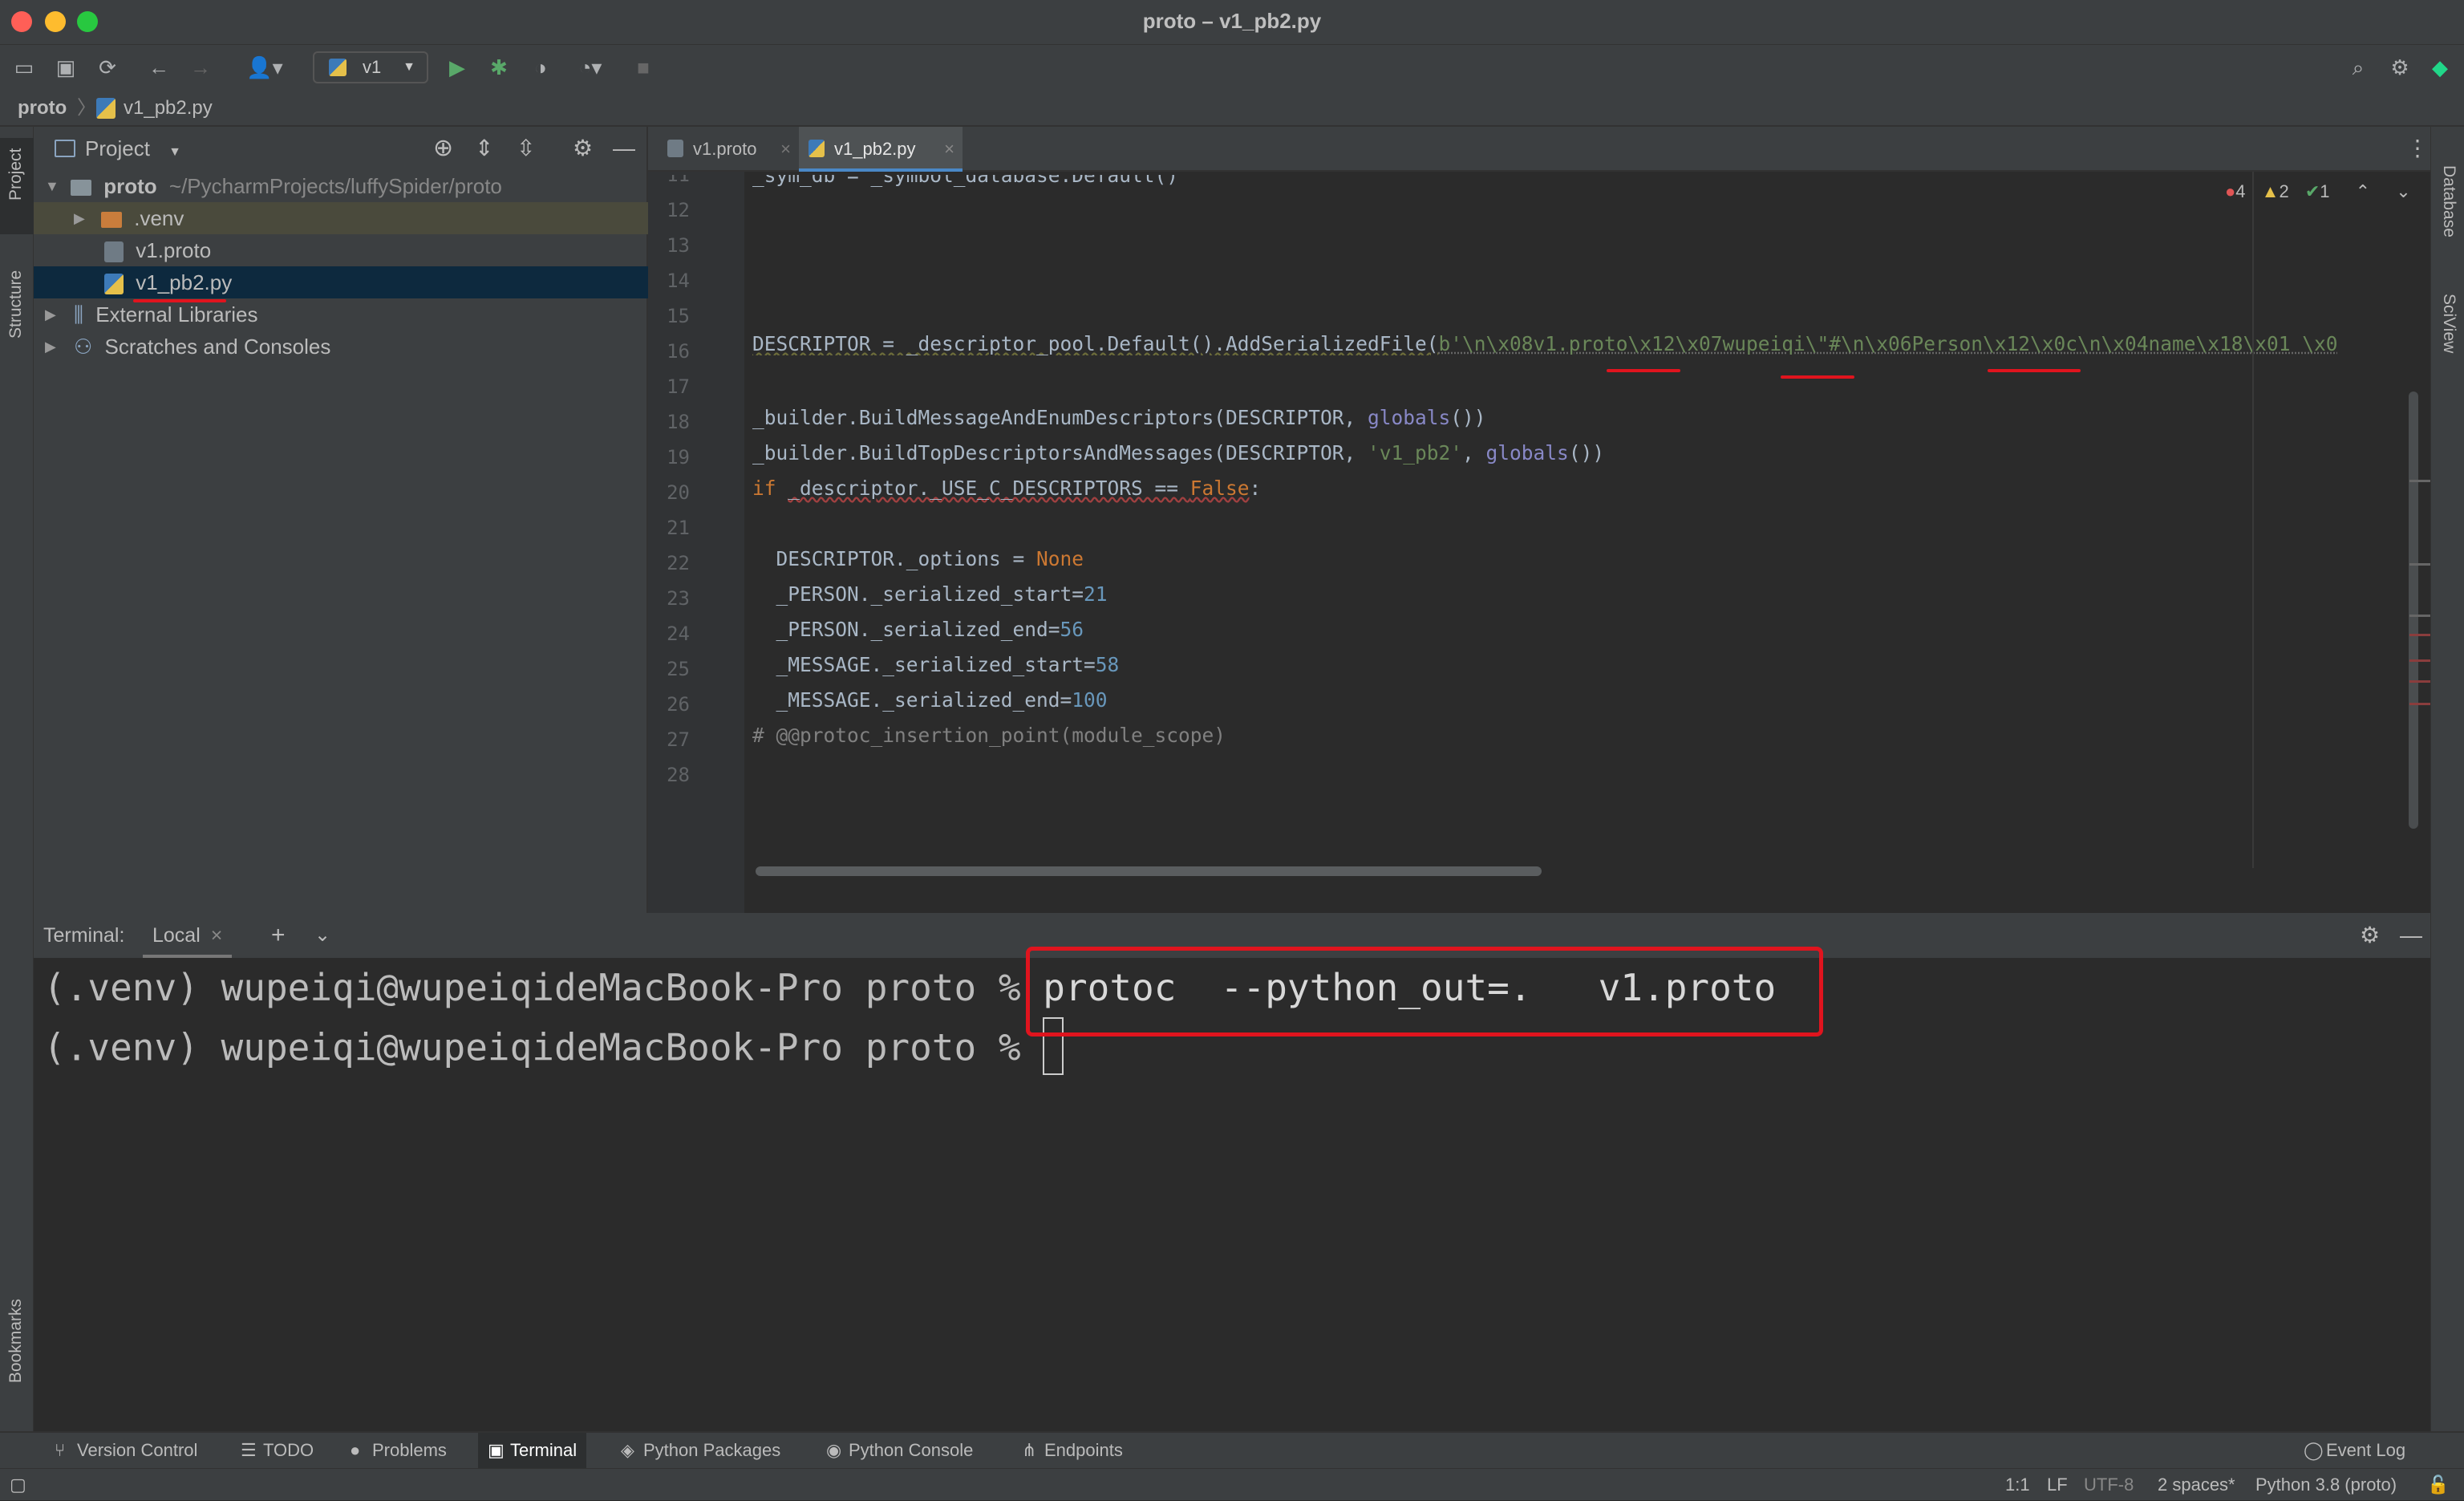 The width and height of the screenshot is (2464, 1501). Describe the element at coordinates (834, 1450) in the screenshot. I see `python-icon: ◉` at that location.